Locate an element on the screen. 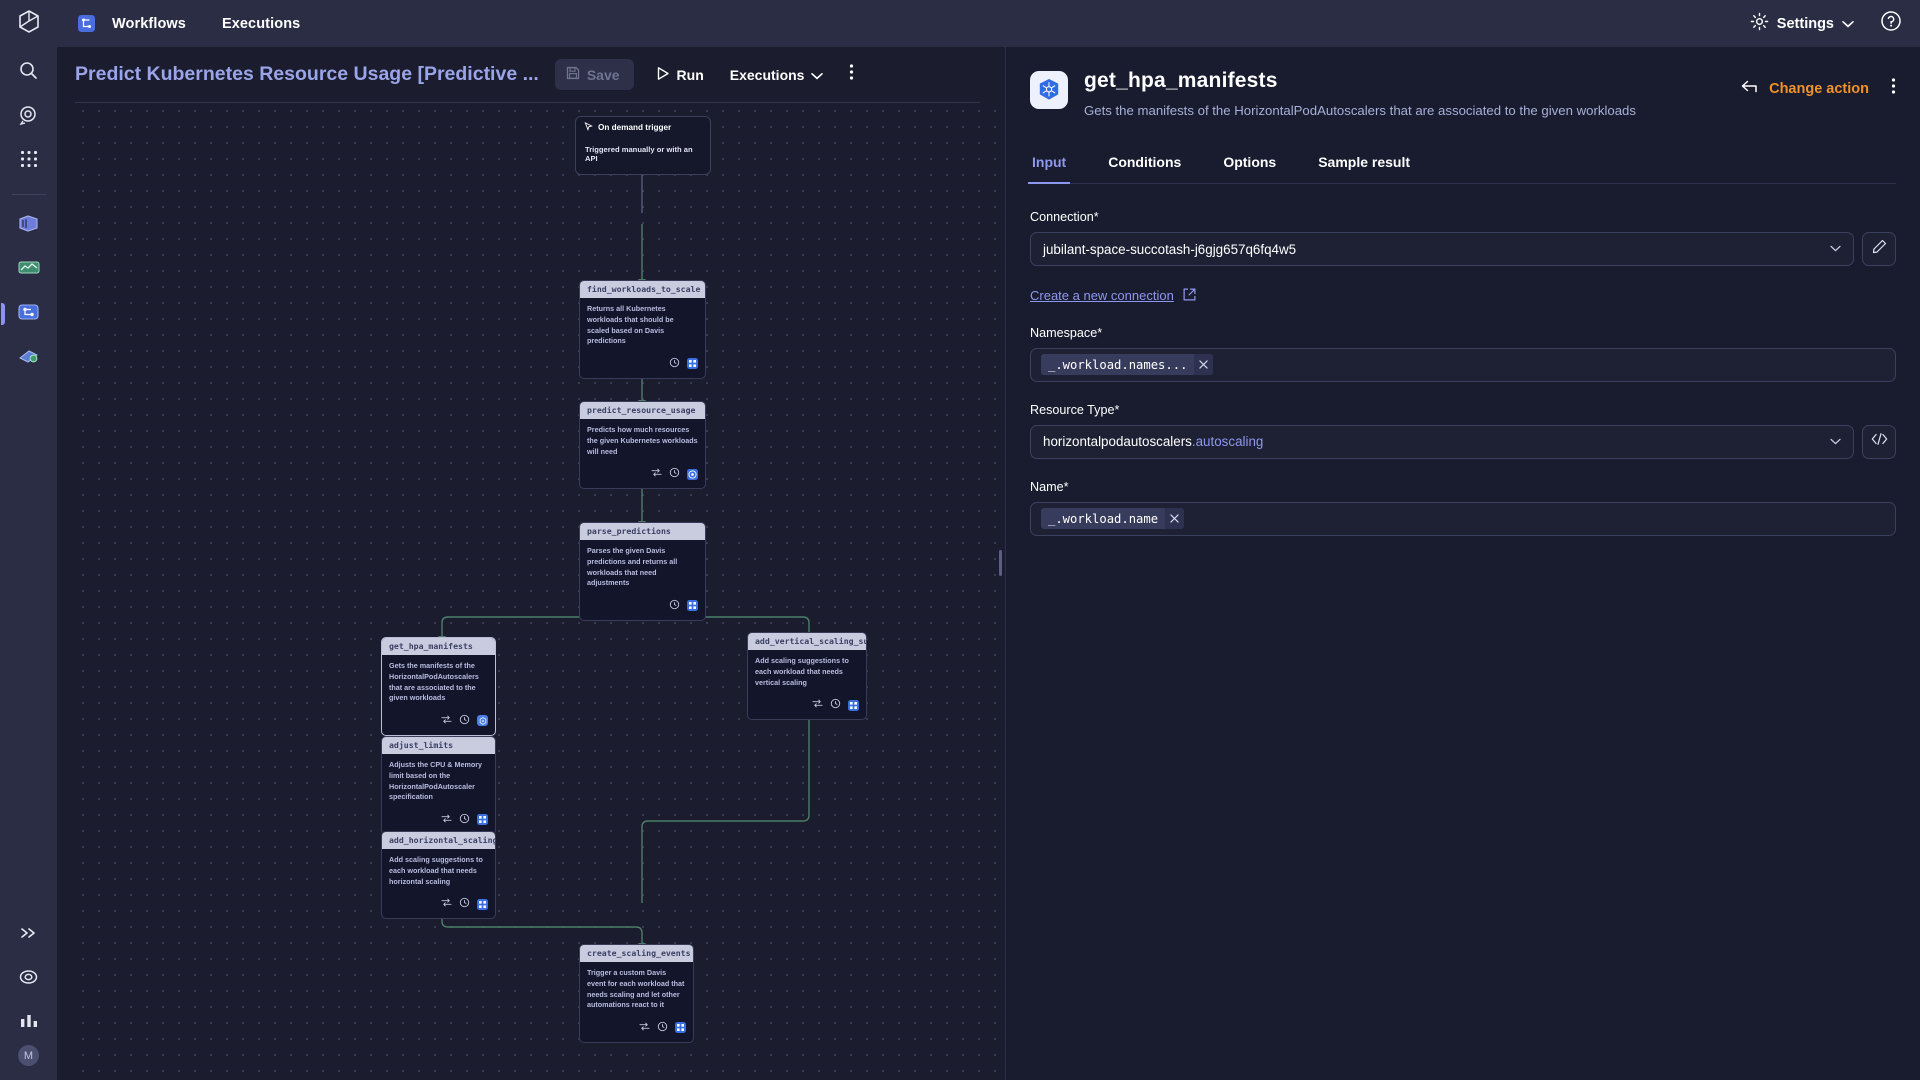 The height and width of the screenshot is (1080, 1920). k8s-badge-icon is located at coordinates (482, 721).